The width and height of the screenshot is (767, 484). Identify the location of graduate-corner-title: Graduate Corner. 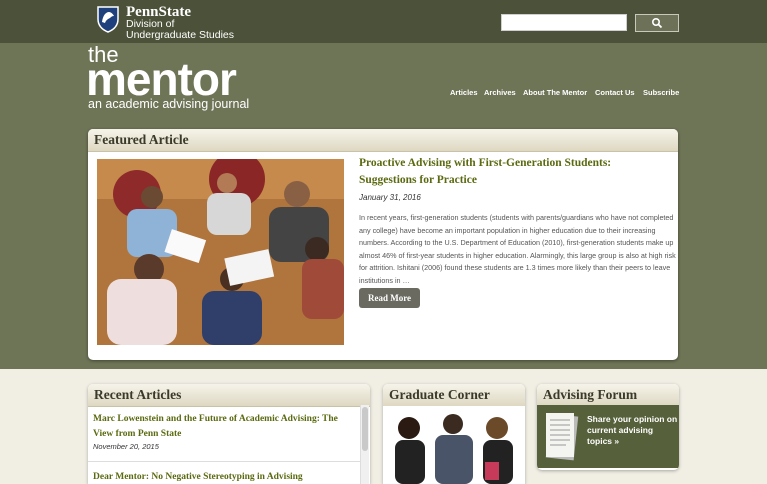
(439, 394).